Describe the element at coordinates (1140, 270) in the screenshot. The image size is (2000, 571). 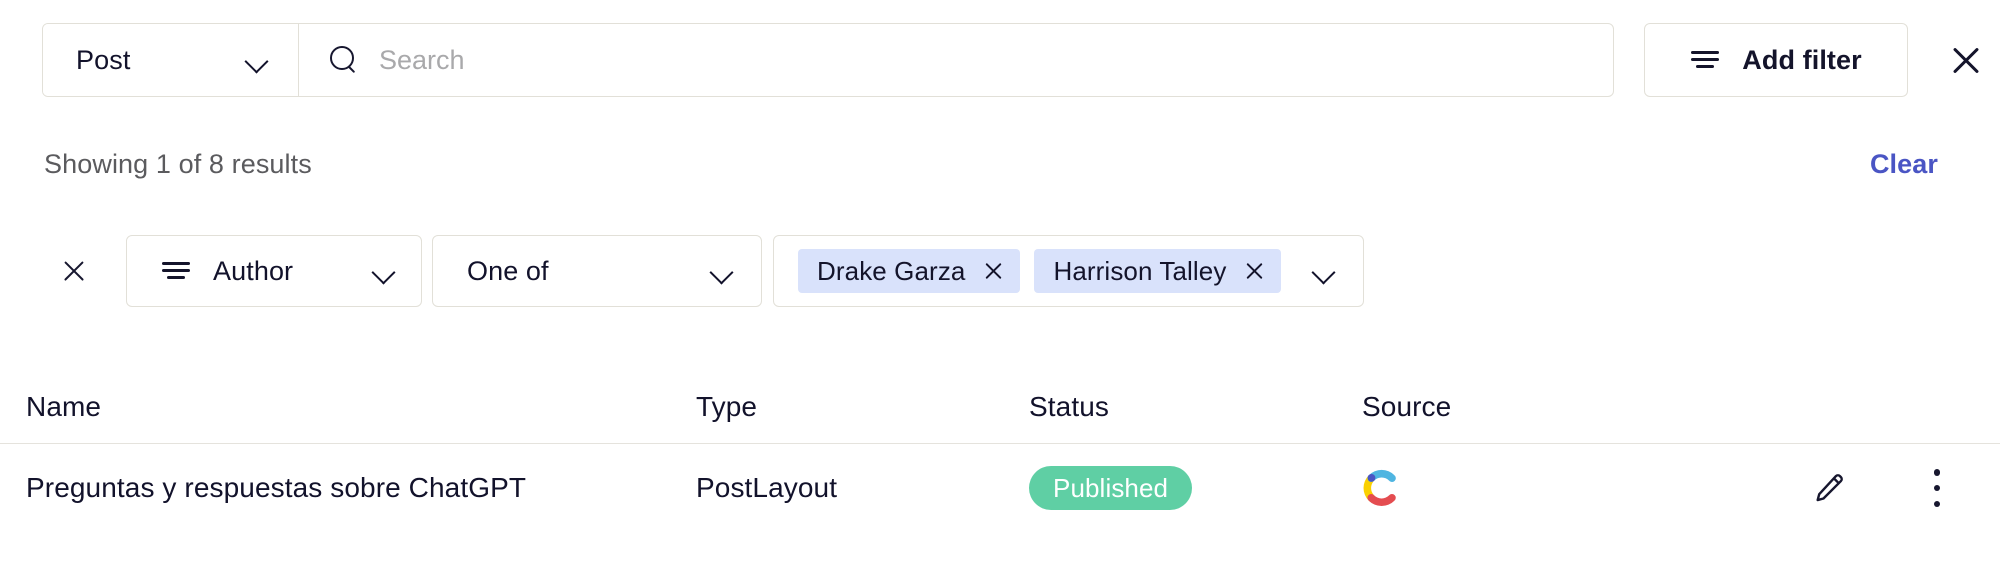
I see `filter-value-chip-label: Harrison Talley` at that location.